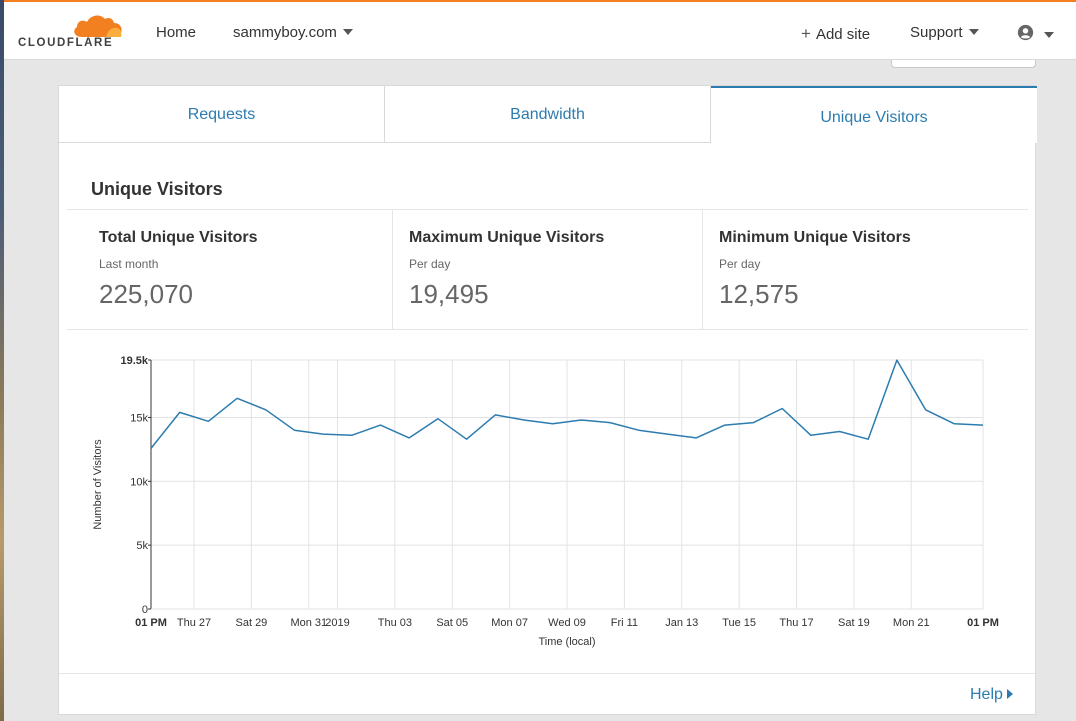  What do you see at coordinates (547, 673) in the screenshot?
I see `footer-divider` at bounding box center [547, 673].